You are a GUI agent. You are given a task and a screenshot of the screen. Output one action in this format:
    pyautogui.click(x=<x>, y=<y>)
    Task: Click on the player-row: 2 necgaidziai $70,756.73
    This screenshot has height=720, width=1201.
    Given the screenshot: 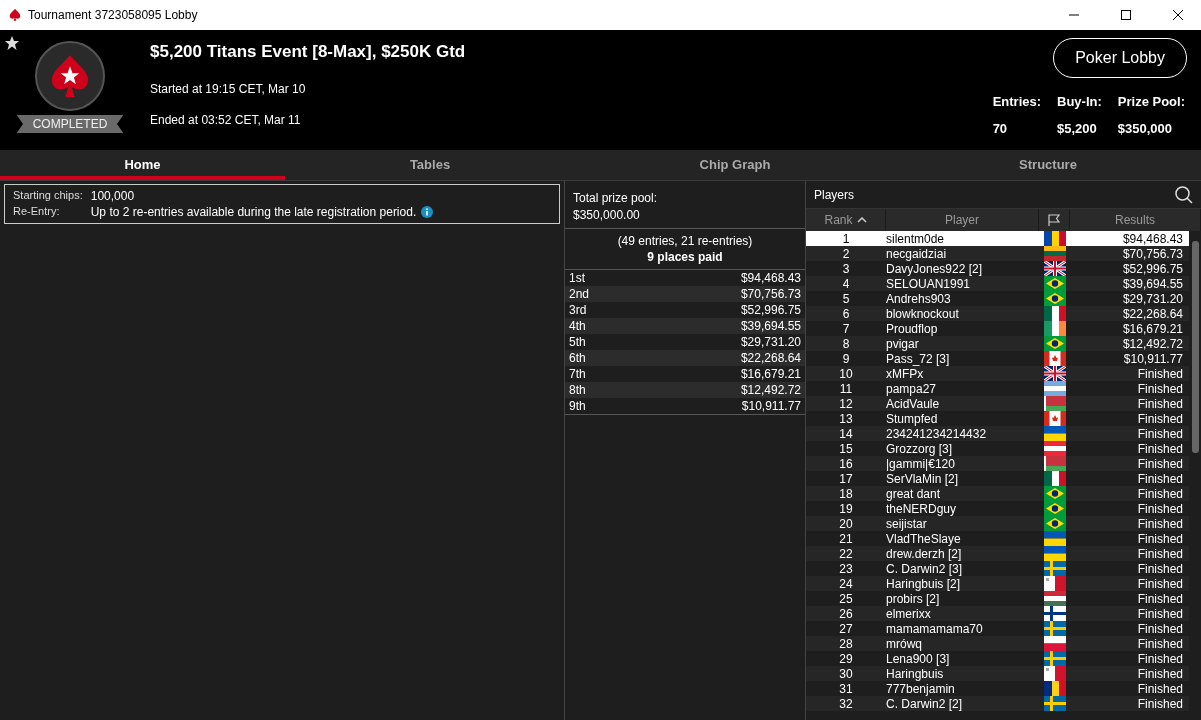 What is the action you would take?
    pyautogui.click(x=997, y=253)
    